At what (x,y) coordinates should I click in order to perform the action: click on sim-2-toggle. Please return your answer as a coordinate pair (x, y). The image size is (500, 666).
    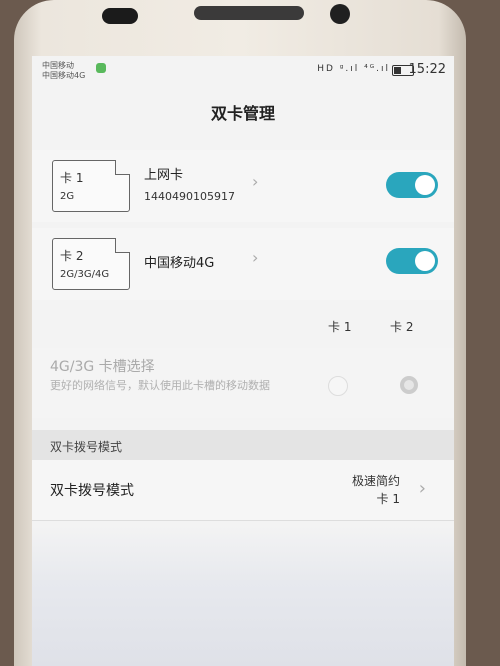
    Looking at the image, I should click on (412, 261).